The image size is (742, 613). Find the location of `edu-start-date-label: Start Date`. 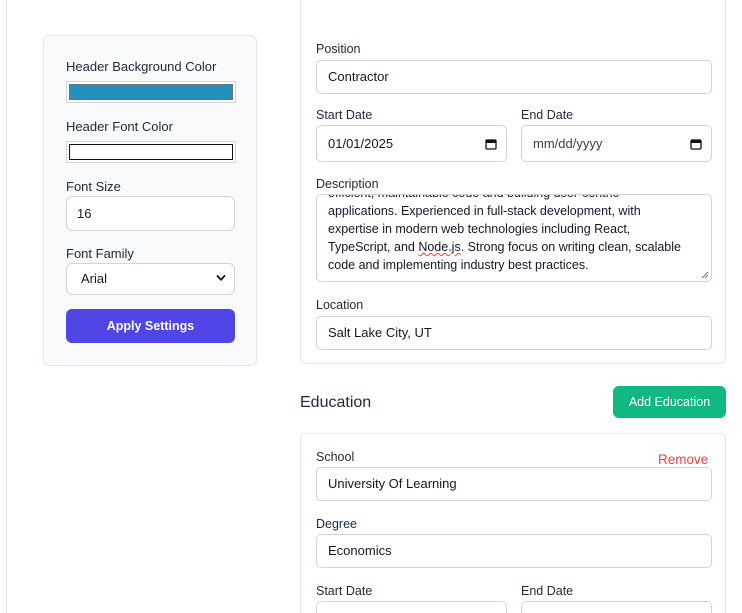

edu-start-date-label: Start Date is located at coordinates (344, 591).